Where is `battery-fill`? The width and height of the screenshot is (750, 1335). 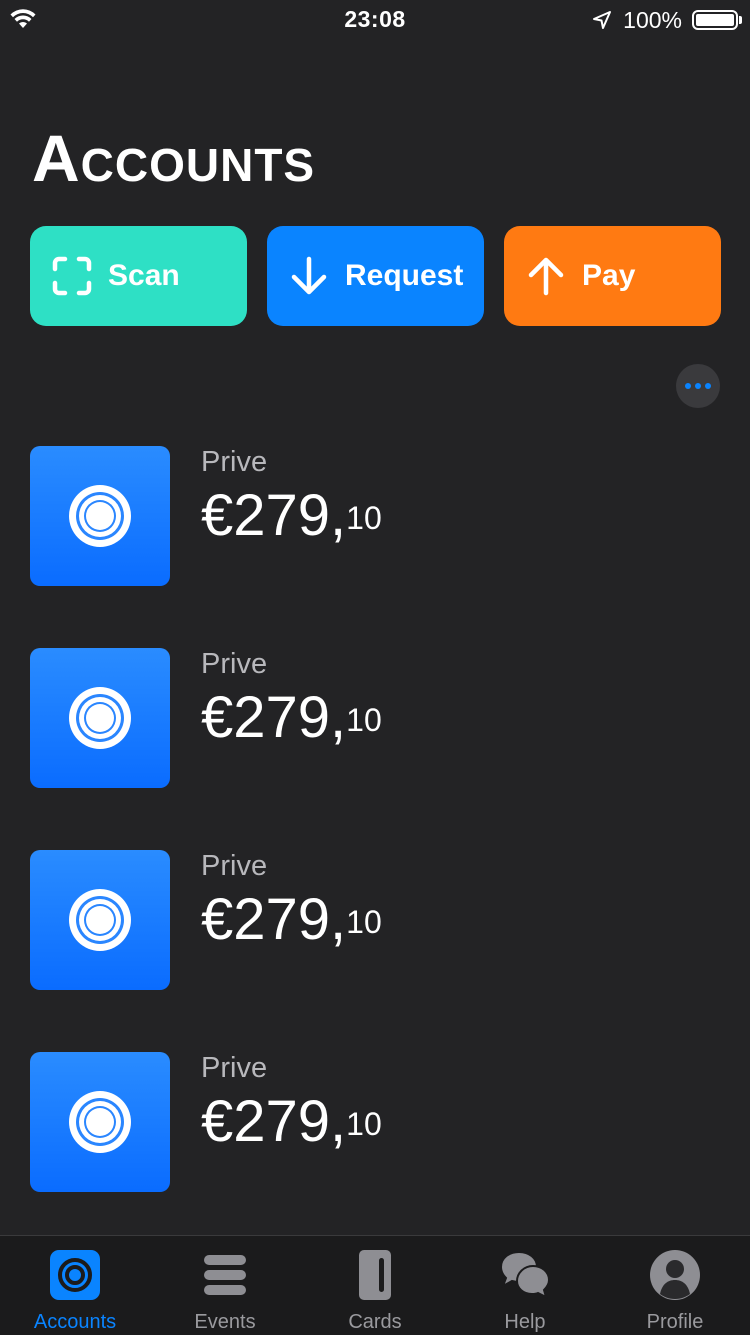 battery-fill is located at coordinates (715, 20).